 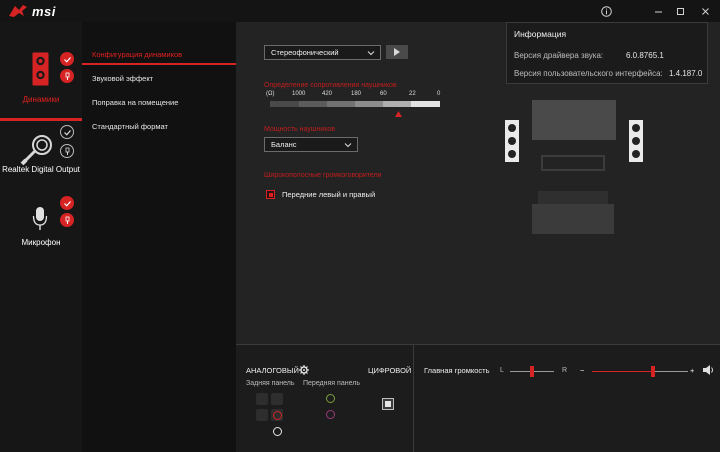 I want to click on impedance-marker-icon, so click(x=398, y=114).